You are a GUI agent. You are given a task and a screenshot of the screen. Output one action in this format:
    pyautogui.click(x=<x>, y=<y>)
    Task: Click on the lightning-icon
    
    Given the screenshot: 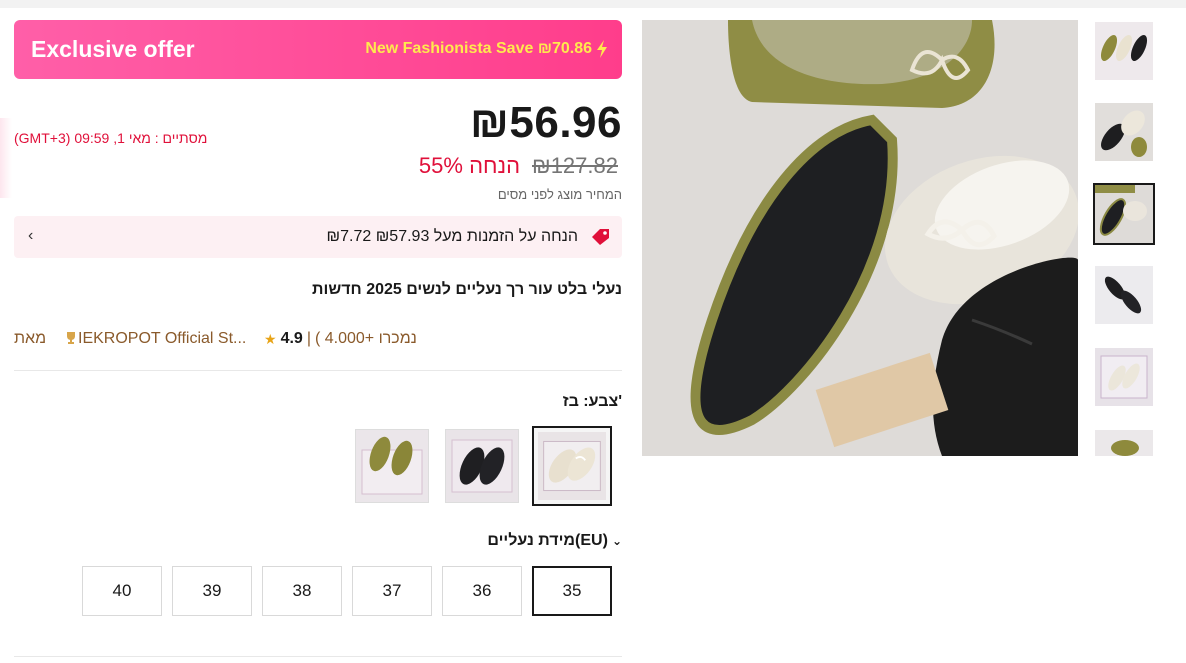 What is the action you would take?
    pyautogui.click(x=602, y=49)
    